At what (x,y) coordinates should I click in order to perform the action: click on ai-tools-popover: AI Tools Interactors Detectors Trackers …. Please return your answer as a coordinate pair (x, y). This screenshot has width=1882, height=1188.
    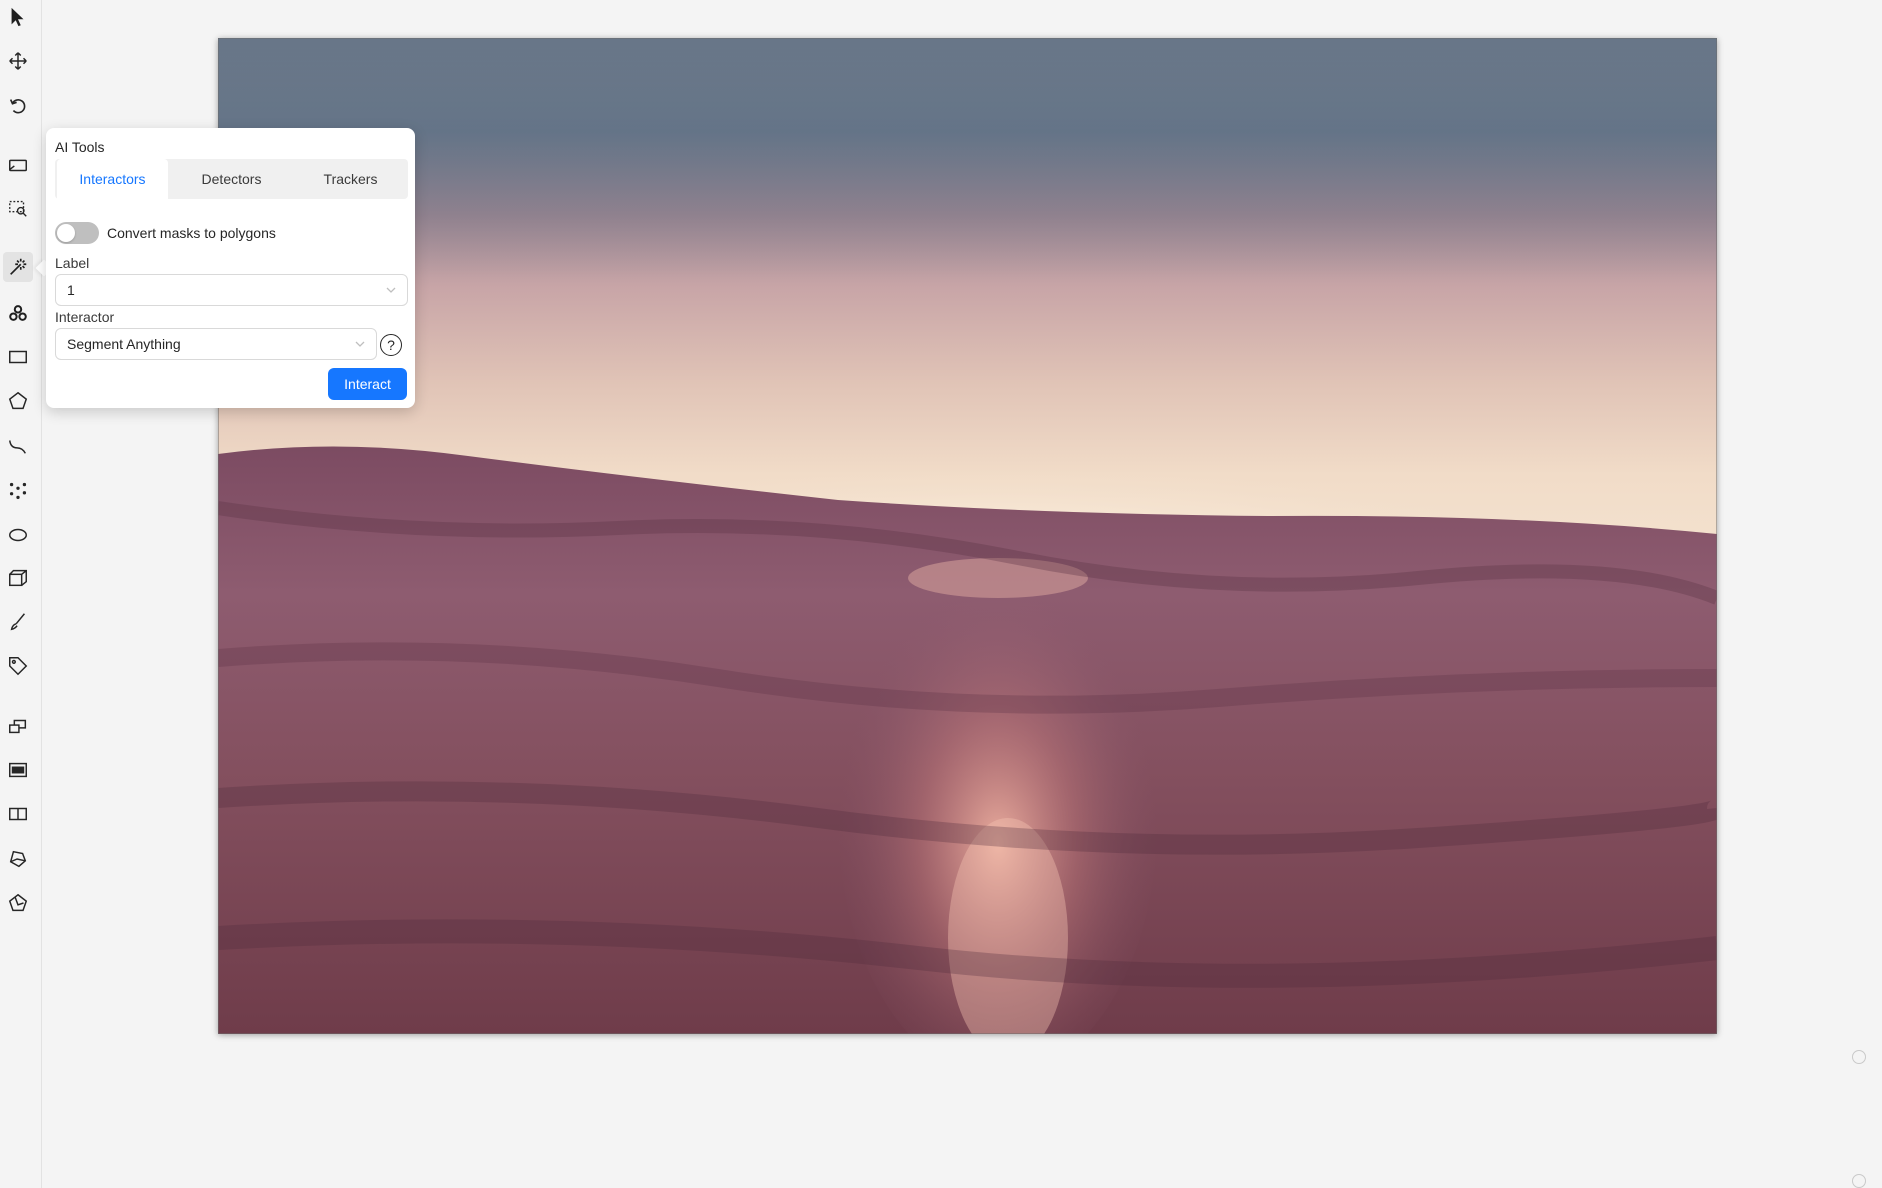
    Looking at the image, I should click on (230, 268).